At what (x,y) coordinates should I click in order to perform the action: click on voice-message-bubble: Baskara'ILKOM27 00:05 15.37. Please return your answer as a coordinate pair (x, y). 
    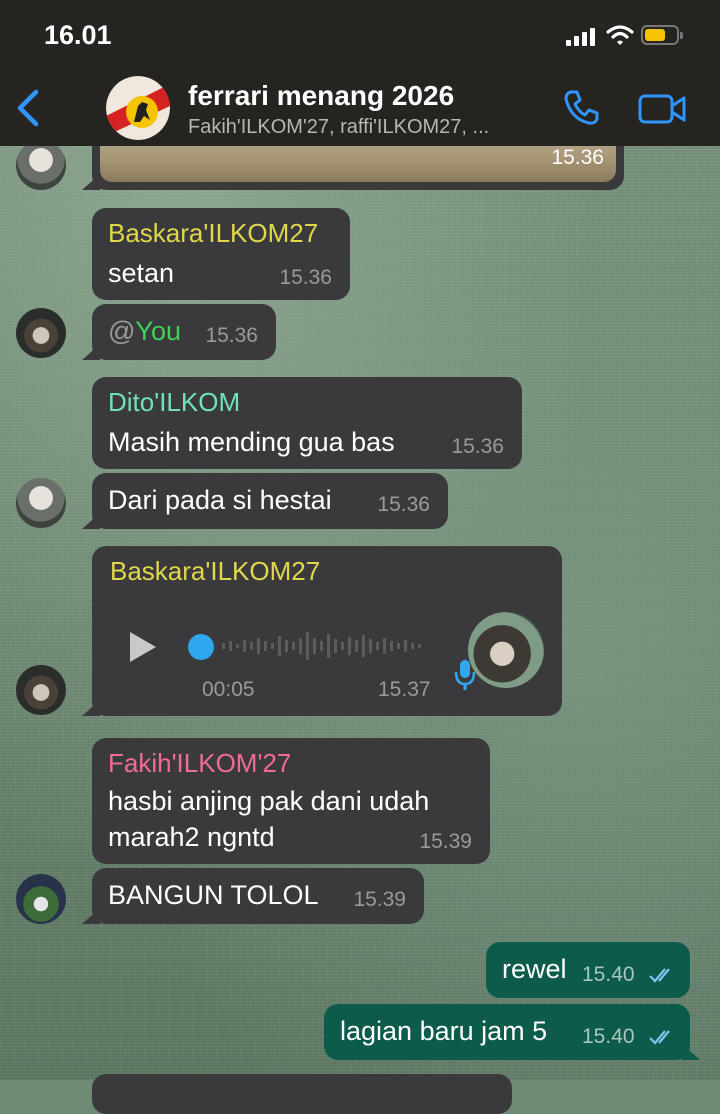
    Looking at the image, I should click on (322, 631).